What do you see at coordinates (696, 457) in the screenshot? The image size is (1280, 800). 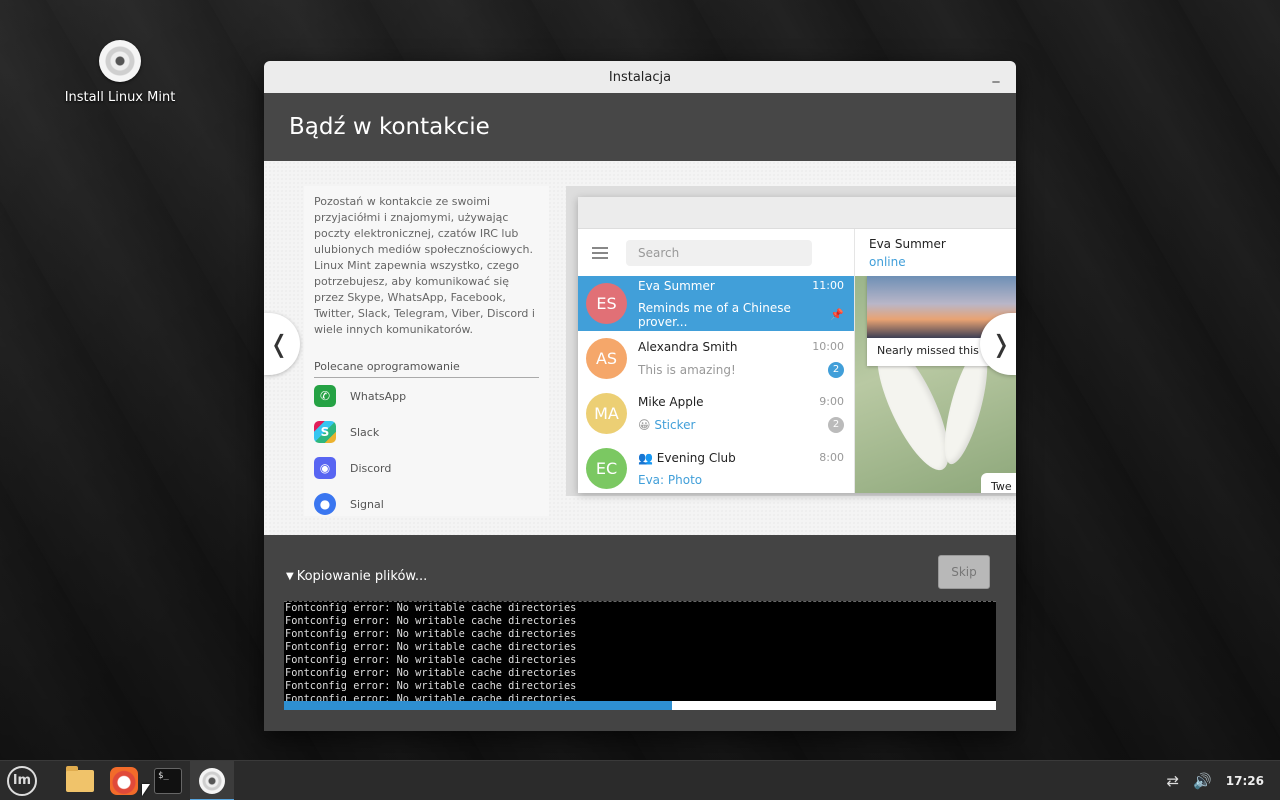 I see `chat-name: Evening Club` at bounding box center [696, 457].